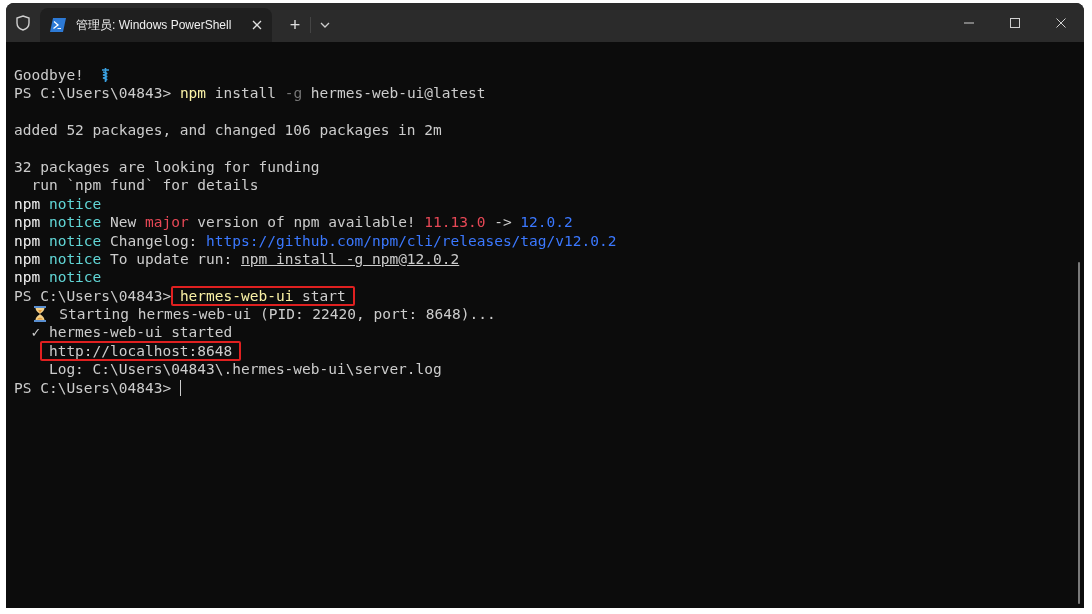 The width and height of the screenshot is (1092, 614). I want to click on maximize-icon, so click(1015, 22).